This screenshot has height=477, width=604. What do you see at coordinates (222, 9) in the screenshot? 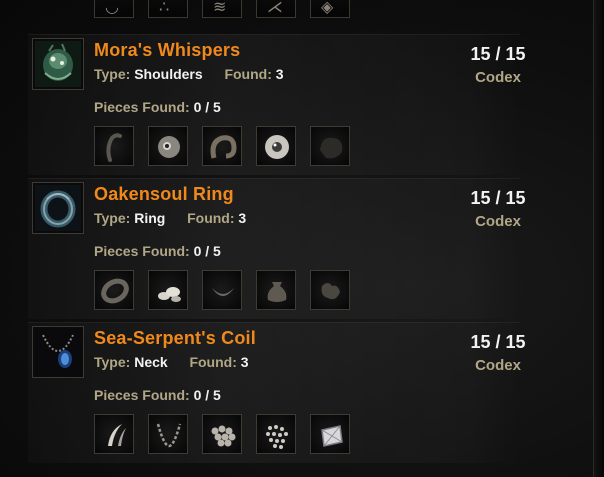
I see `piece-slot: ≋` at bounding box center [222, 9].